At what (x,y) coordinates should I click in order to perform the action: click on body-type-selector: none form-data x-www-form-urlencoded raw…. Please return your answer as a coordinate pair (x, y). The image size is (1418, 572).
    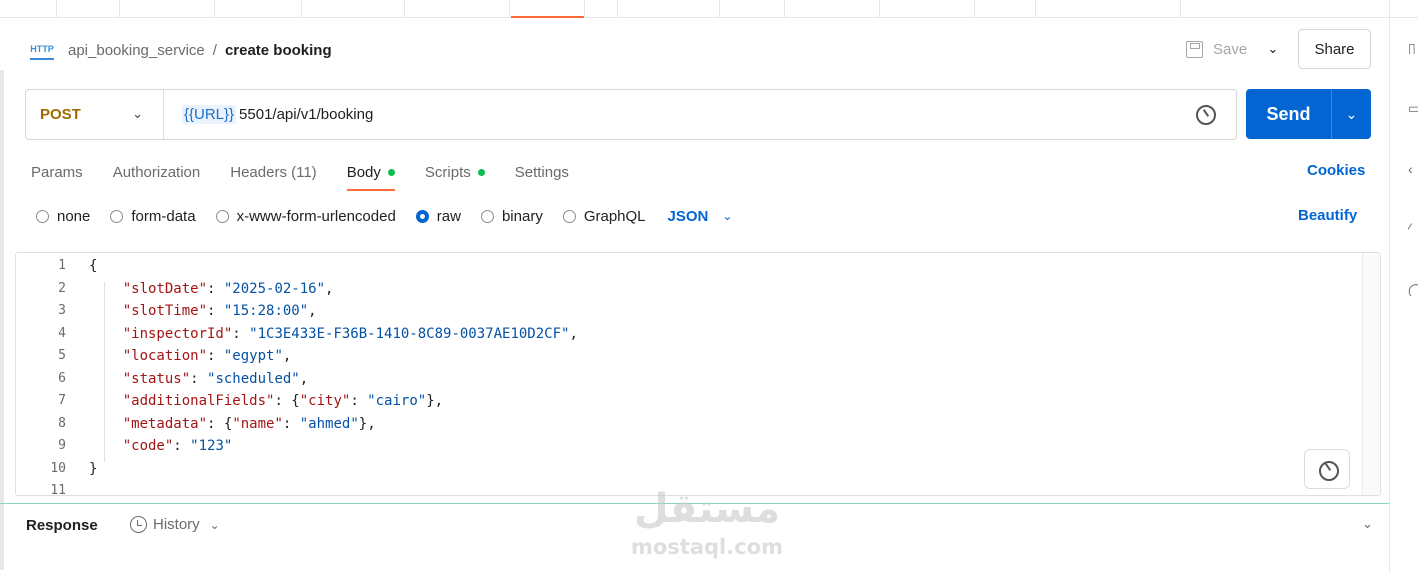
    Looking at the image, I should click on (384, 216).